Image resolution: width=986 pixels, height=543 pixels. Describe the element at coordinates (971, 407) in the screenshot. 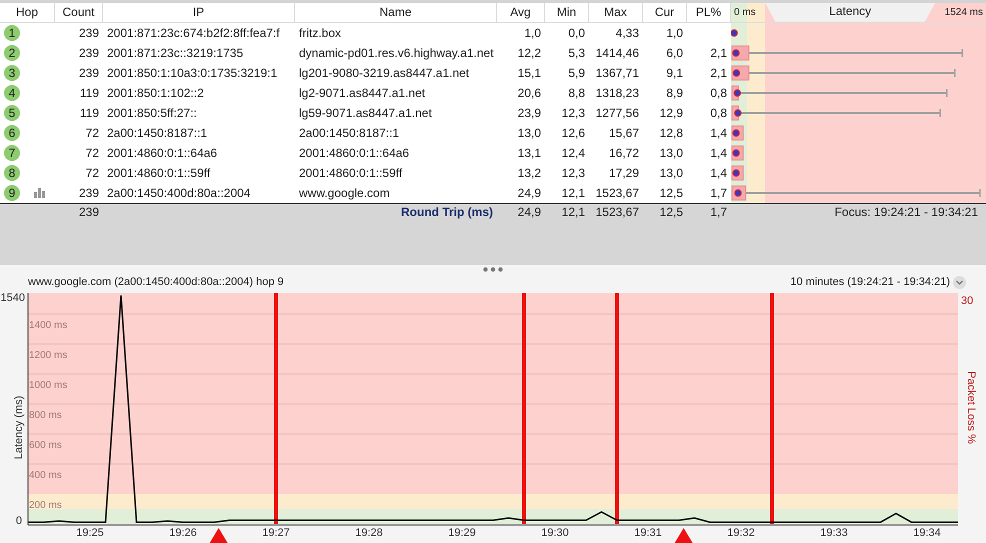

I see `y2-axis-title: Packet Loss %` at that location.